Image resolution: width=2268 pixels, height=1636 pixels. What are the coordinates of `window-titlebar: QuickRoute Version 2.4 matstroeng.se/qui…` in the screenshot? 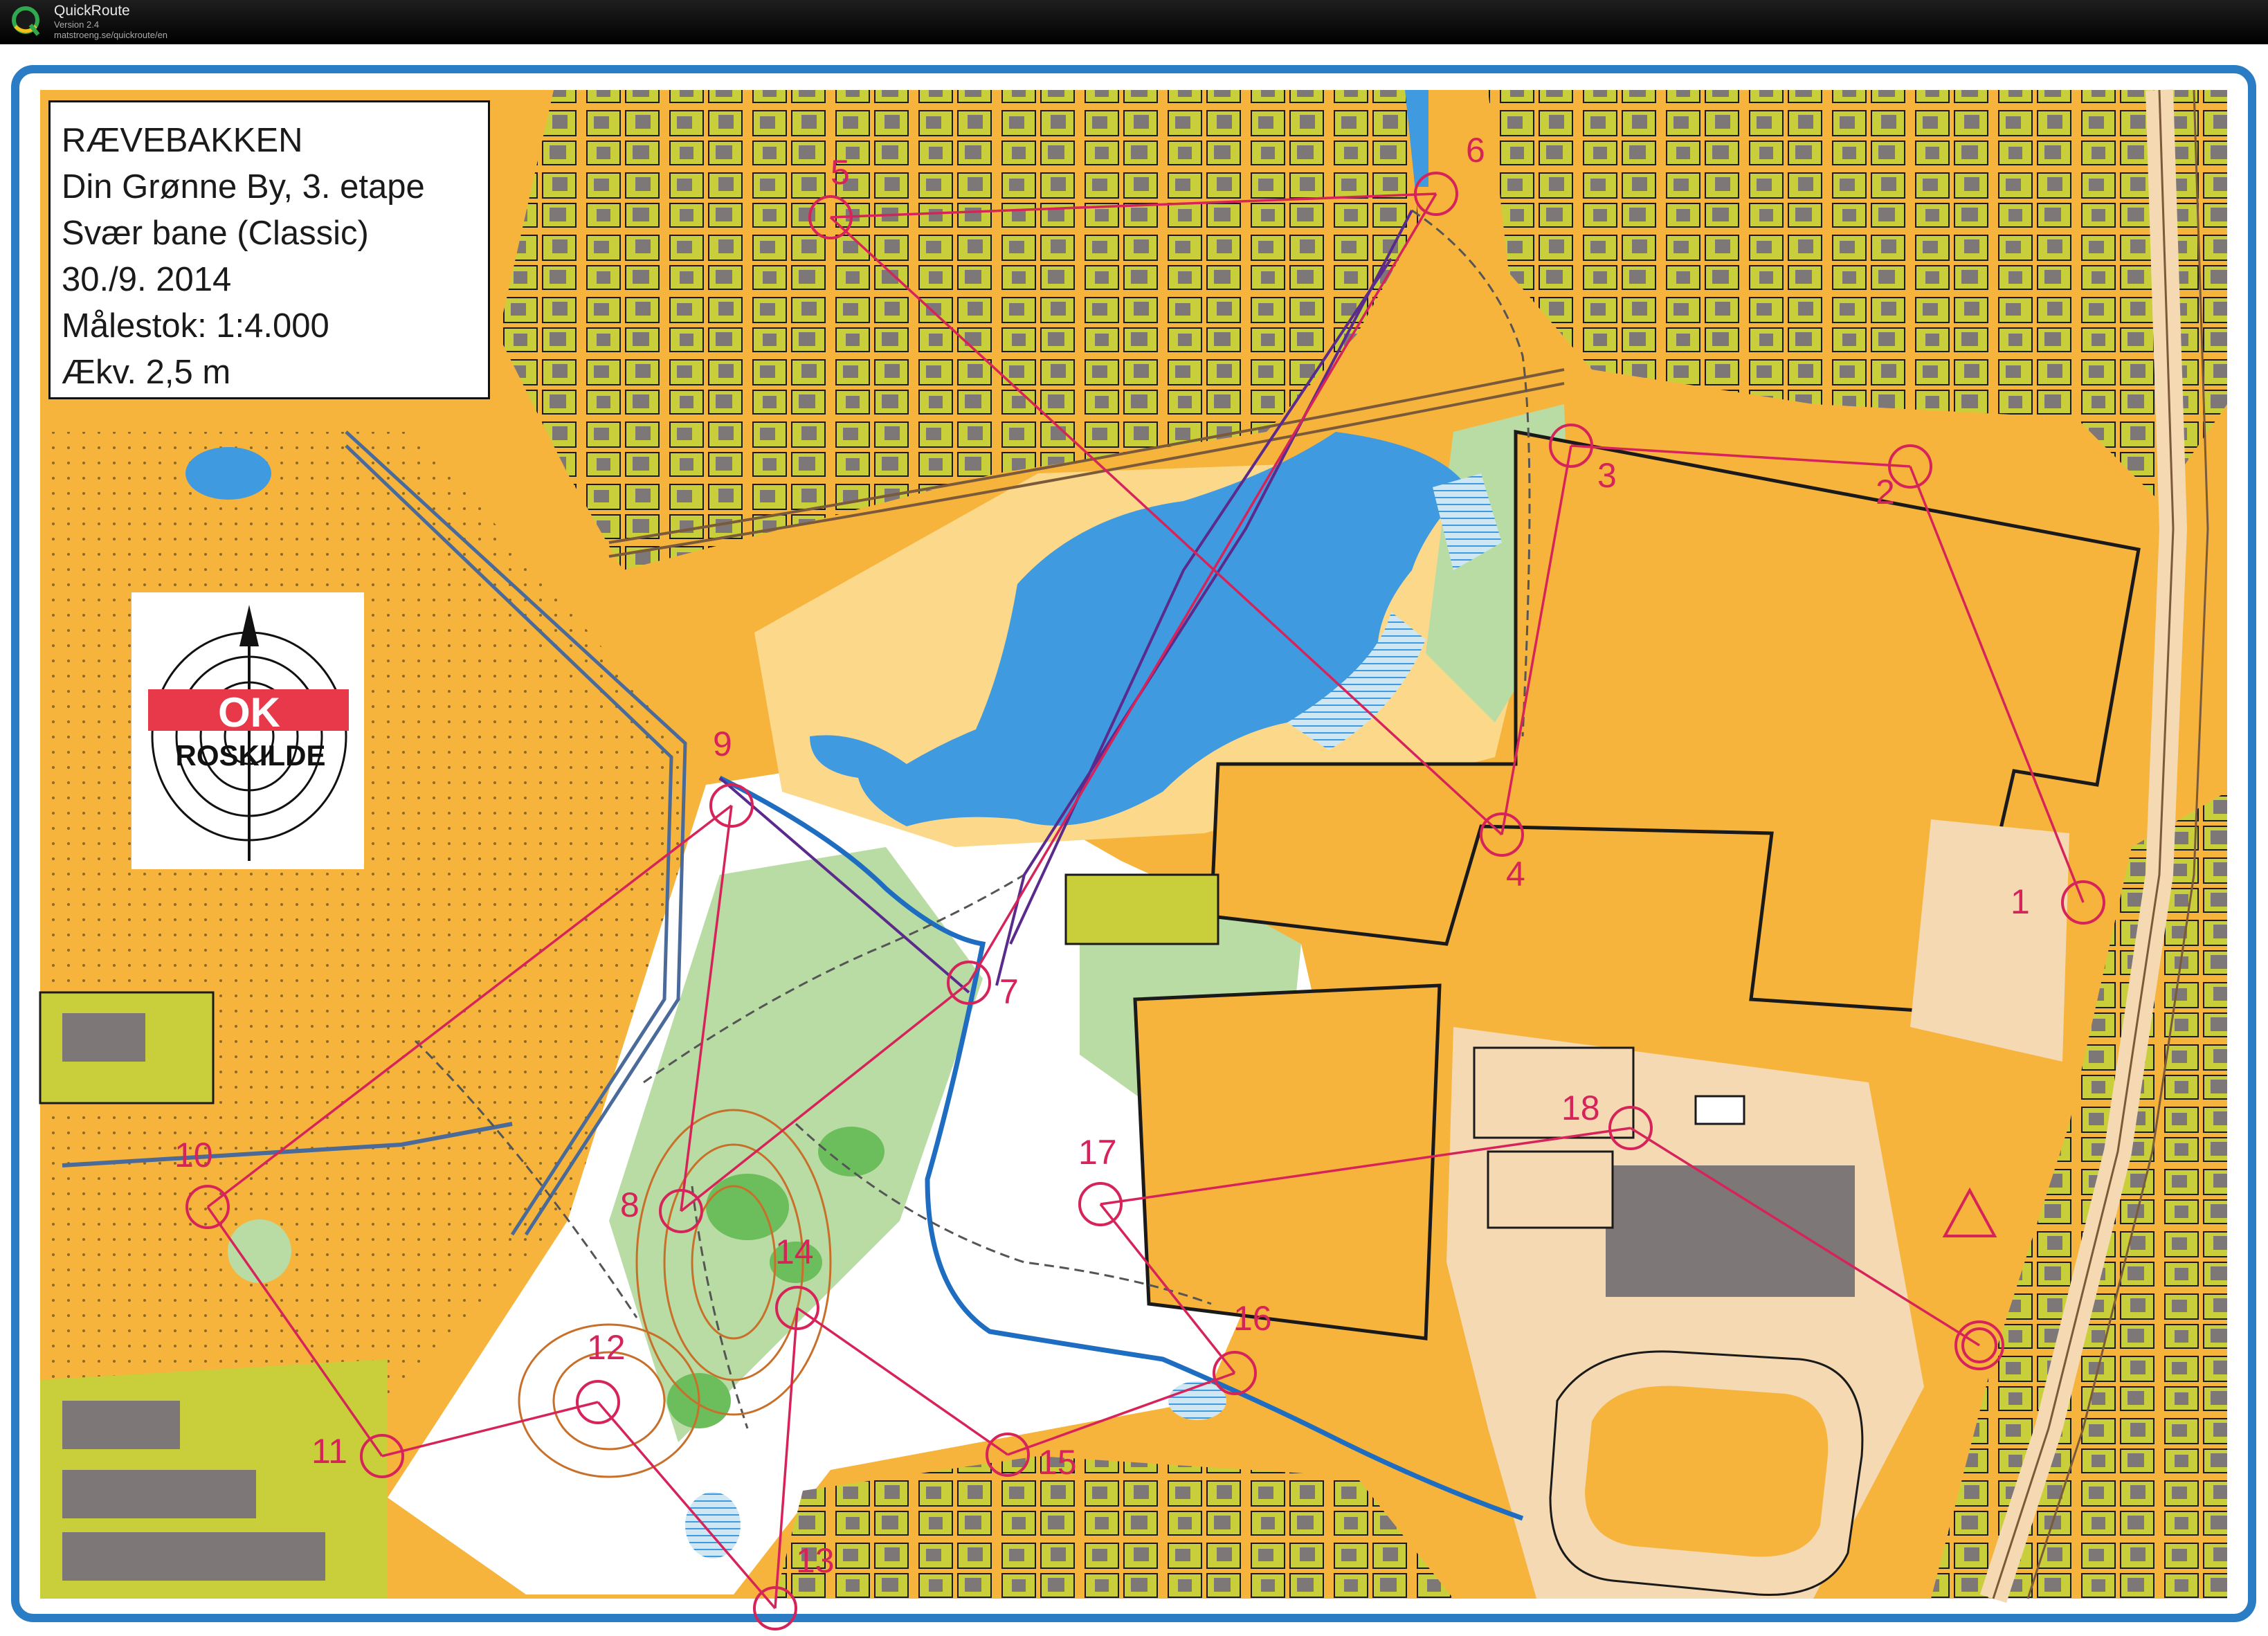 It's located at (1134, 22).